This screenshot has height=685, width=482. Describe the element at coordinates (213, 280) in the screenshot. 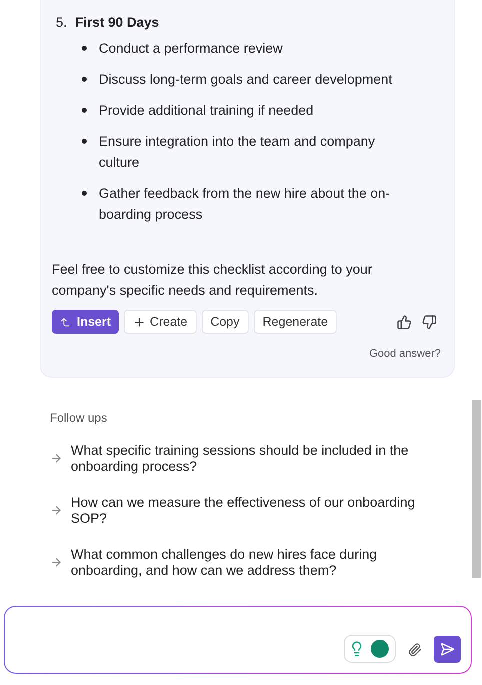

I see `closing-paragraph: Feel free to customize this checklist according to your company's specific needs and requirements.` at that location.